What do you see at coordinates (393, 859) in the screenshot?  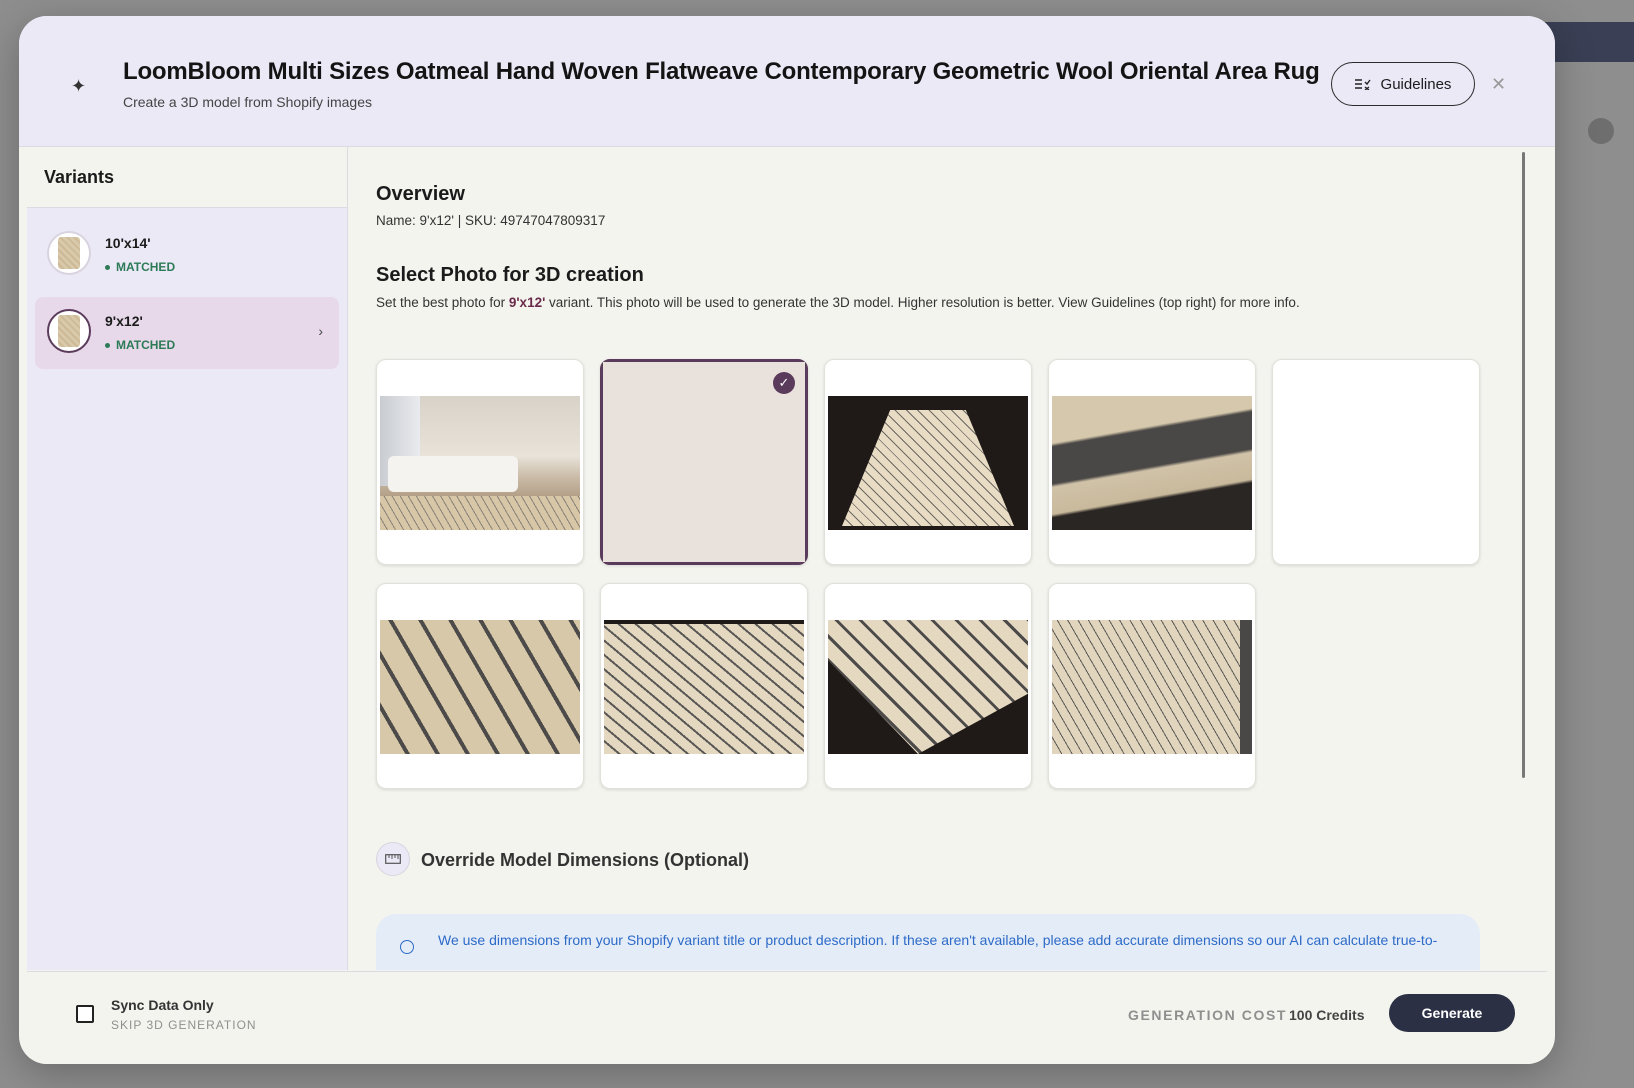 I see `ruler-icon` at bounding box center [393, 859].